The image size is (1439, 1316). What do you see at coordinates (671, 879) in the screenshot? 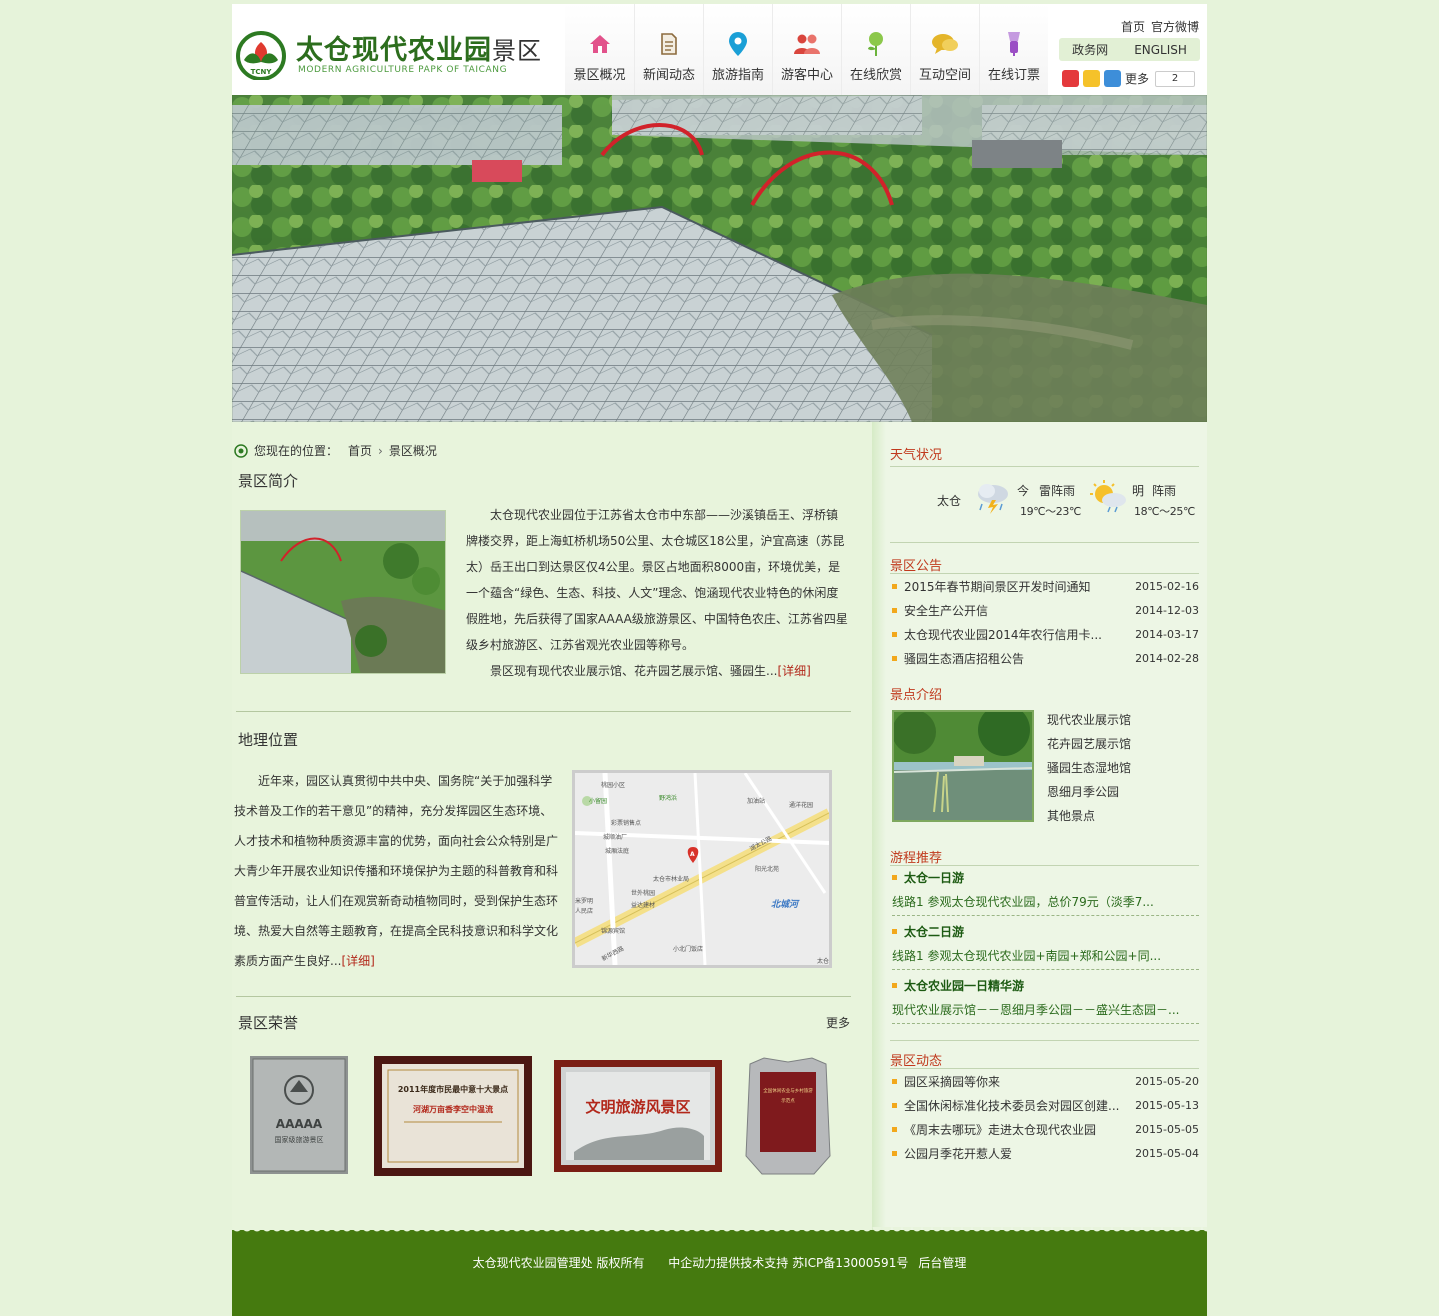
I see `map-label: 太仓市林业局` at bounding box center [671, 879].